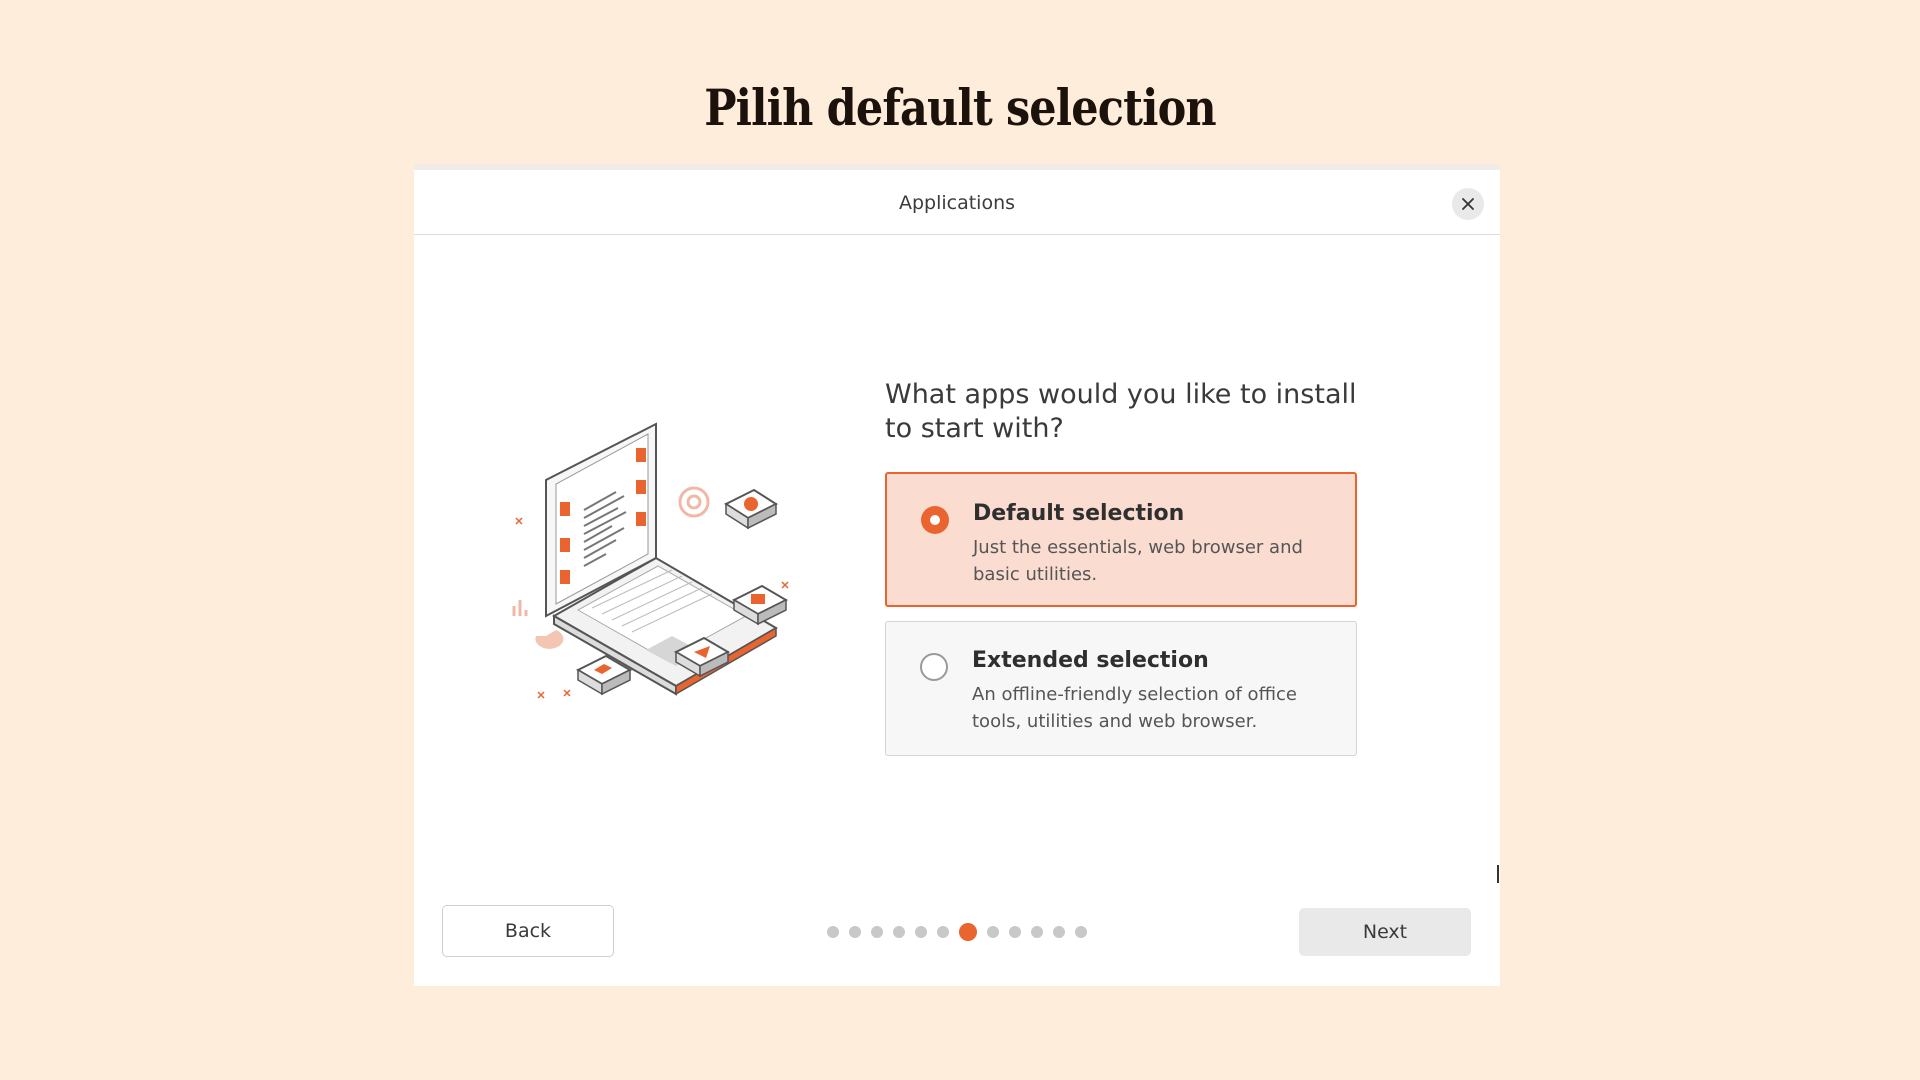 This screenshot has width=1920, height=1080. I want to click on next-button: Next, so click(1385, 932).